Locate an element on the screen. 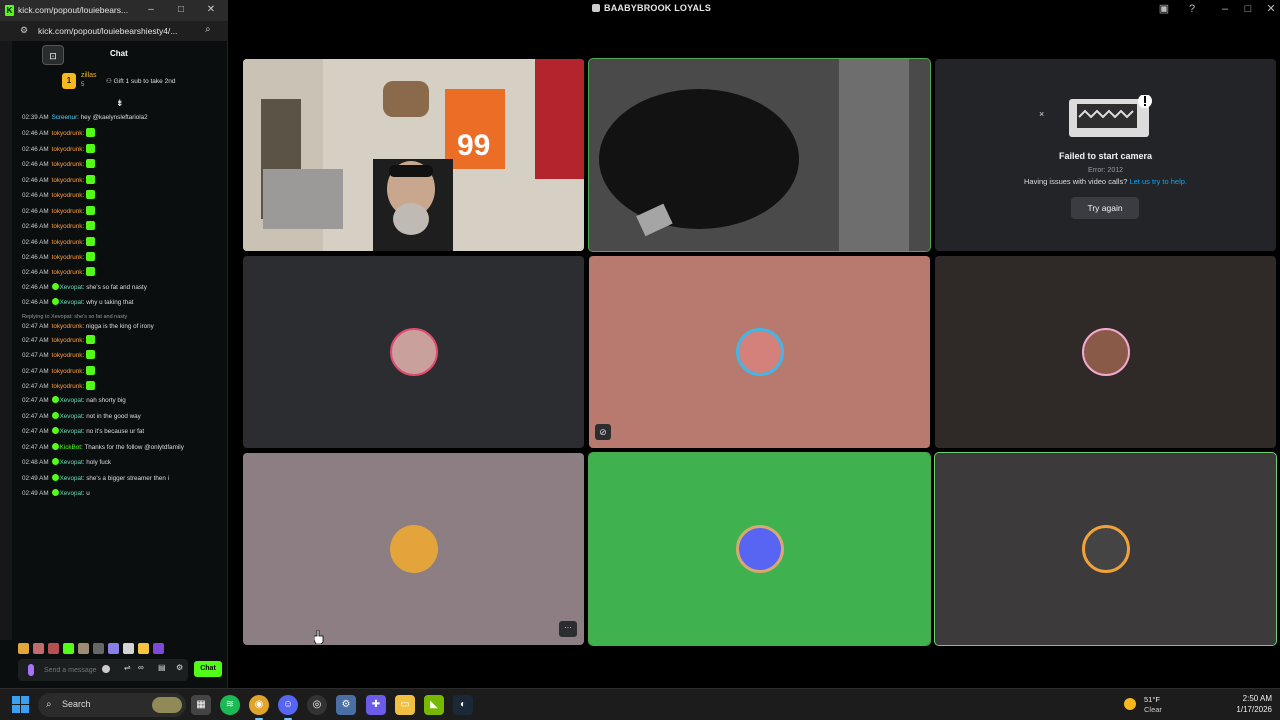 The height and width of the screenshot is (720, 1280). share-icon: ⇌ is located at coordinates (127, 667).